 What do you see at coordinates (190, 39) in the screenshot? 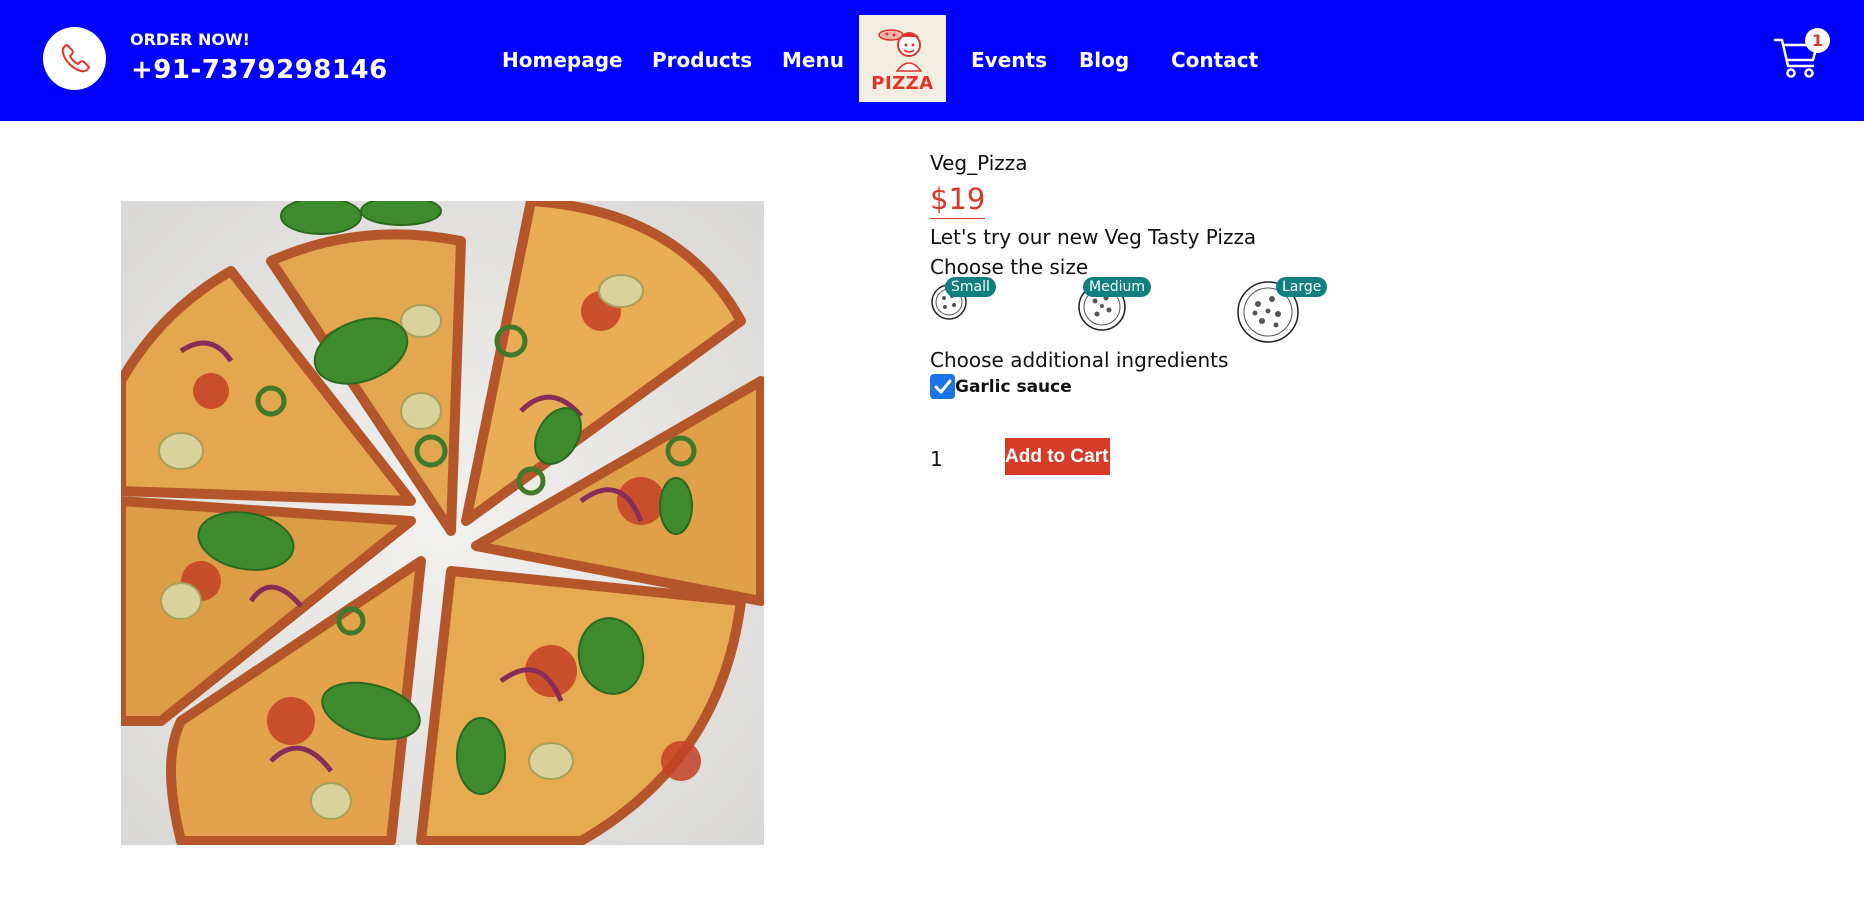
I see `order-now-label: ORDER NOW!` at bounding box center [190, 39].